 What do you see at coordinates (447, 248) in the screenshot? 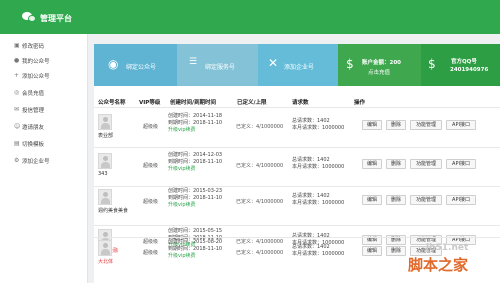
I see `watermark-domain: jb51.net` at bounding box center [447, 248].